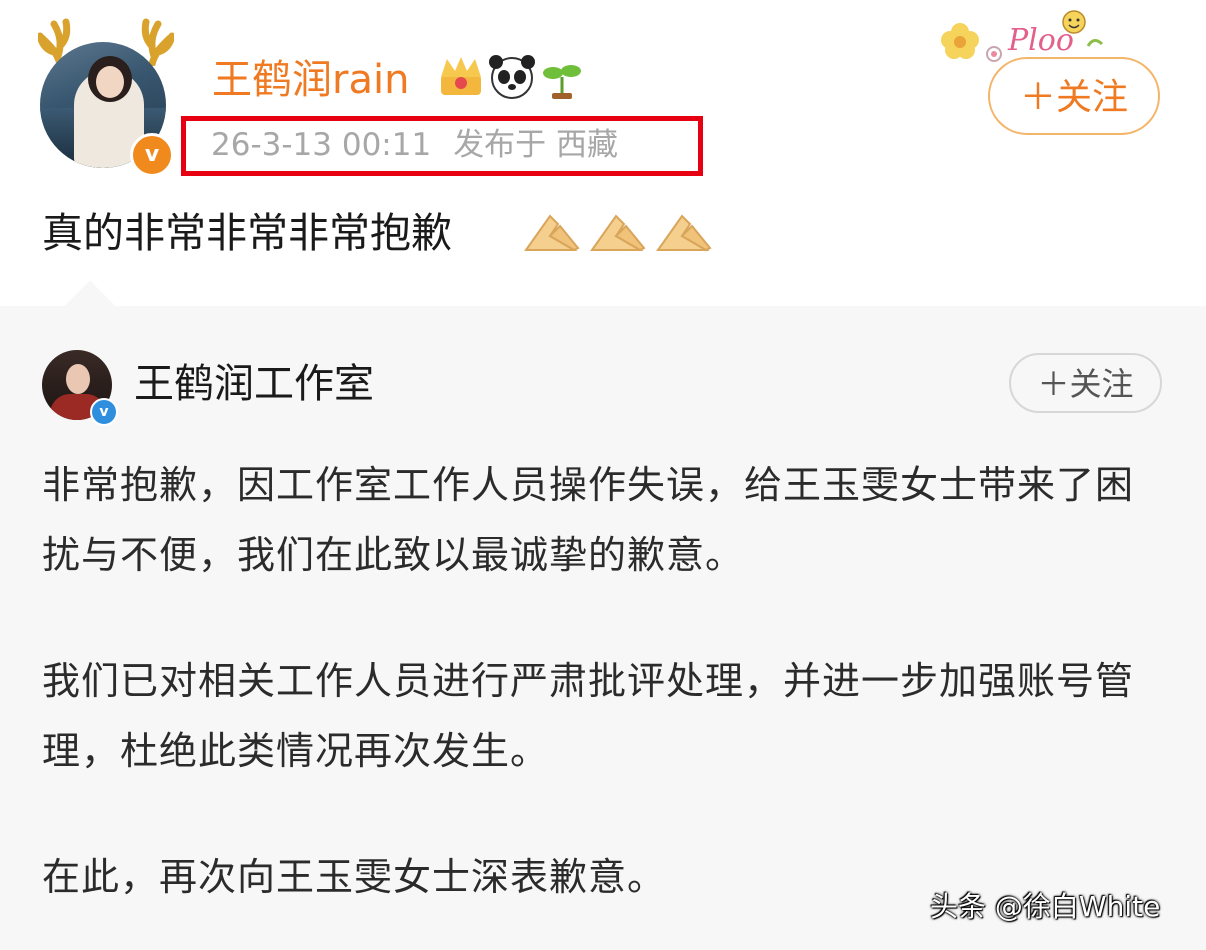  Describe the element at coordinates (247, 233) in the screenshot. I see `post-text: 真的非常非常非常抱歉` at that location.